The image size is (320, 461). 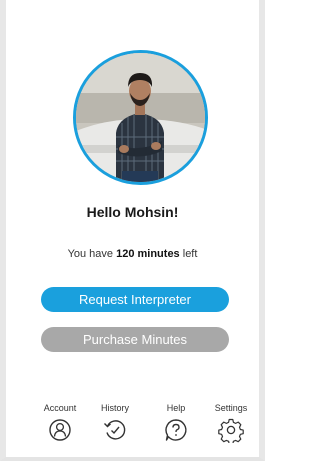 What do you see at coordinates (132, 212) in the screenshot?
I see `greeting-text: Hello Mohsin!` at bounding box center [132, 212].